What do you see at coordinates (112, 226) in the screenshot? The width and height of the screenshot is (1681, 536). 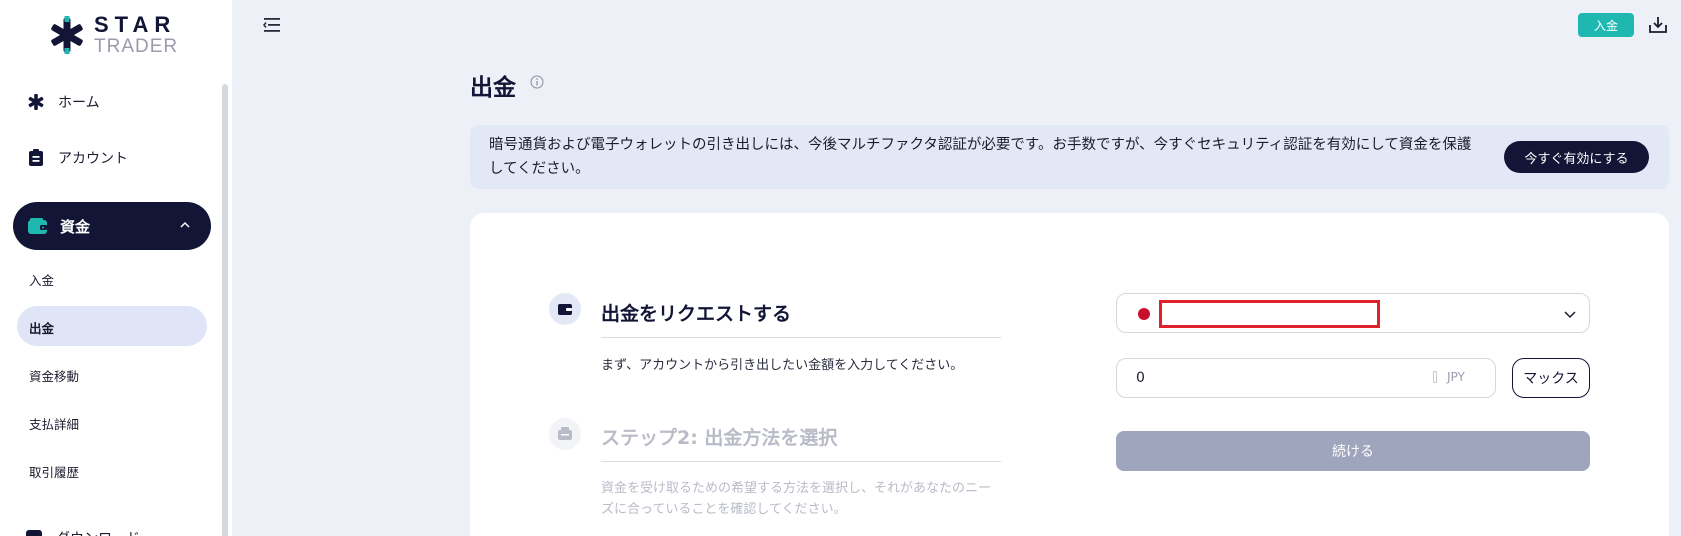 I see `sidebar-item-funds: 資金` at bounding box center [112, 226].